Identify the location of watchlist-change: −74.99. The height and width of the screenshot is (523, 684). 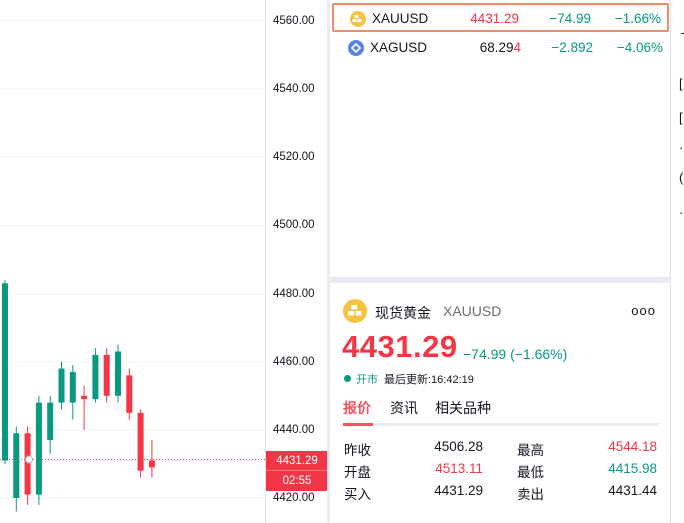
(570, 18).